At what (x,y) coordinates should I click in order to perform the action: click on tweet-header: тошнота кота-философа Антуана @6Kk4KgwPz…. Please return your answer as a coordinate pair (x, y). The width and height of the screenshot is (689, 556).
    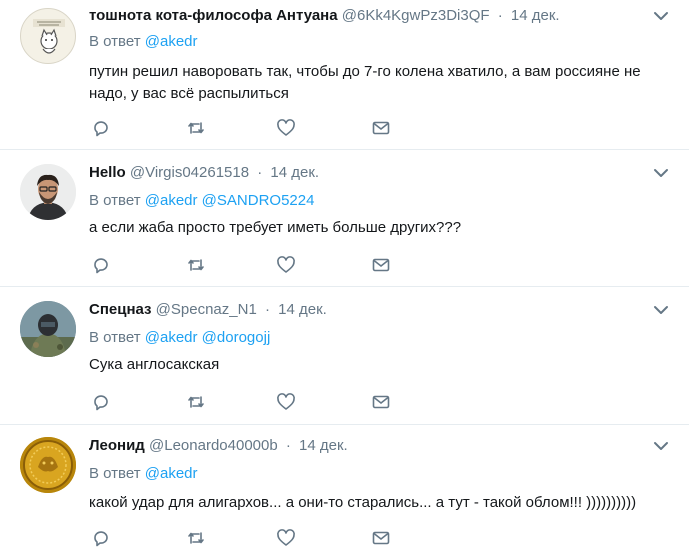
    Looking at the image, I should click on (324, 16).